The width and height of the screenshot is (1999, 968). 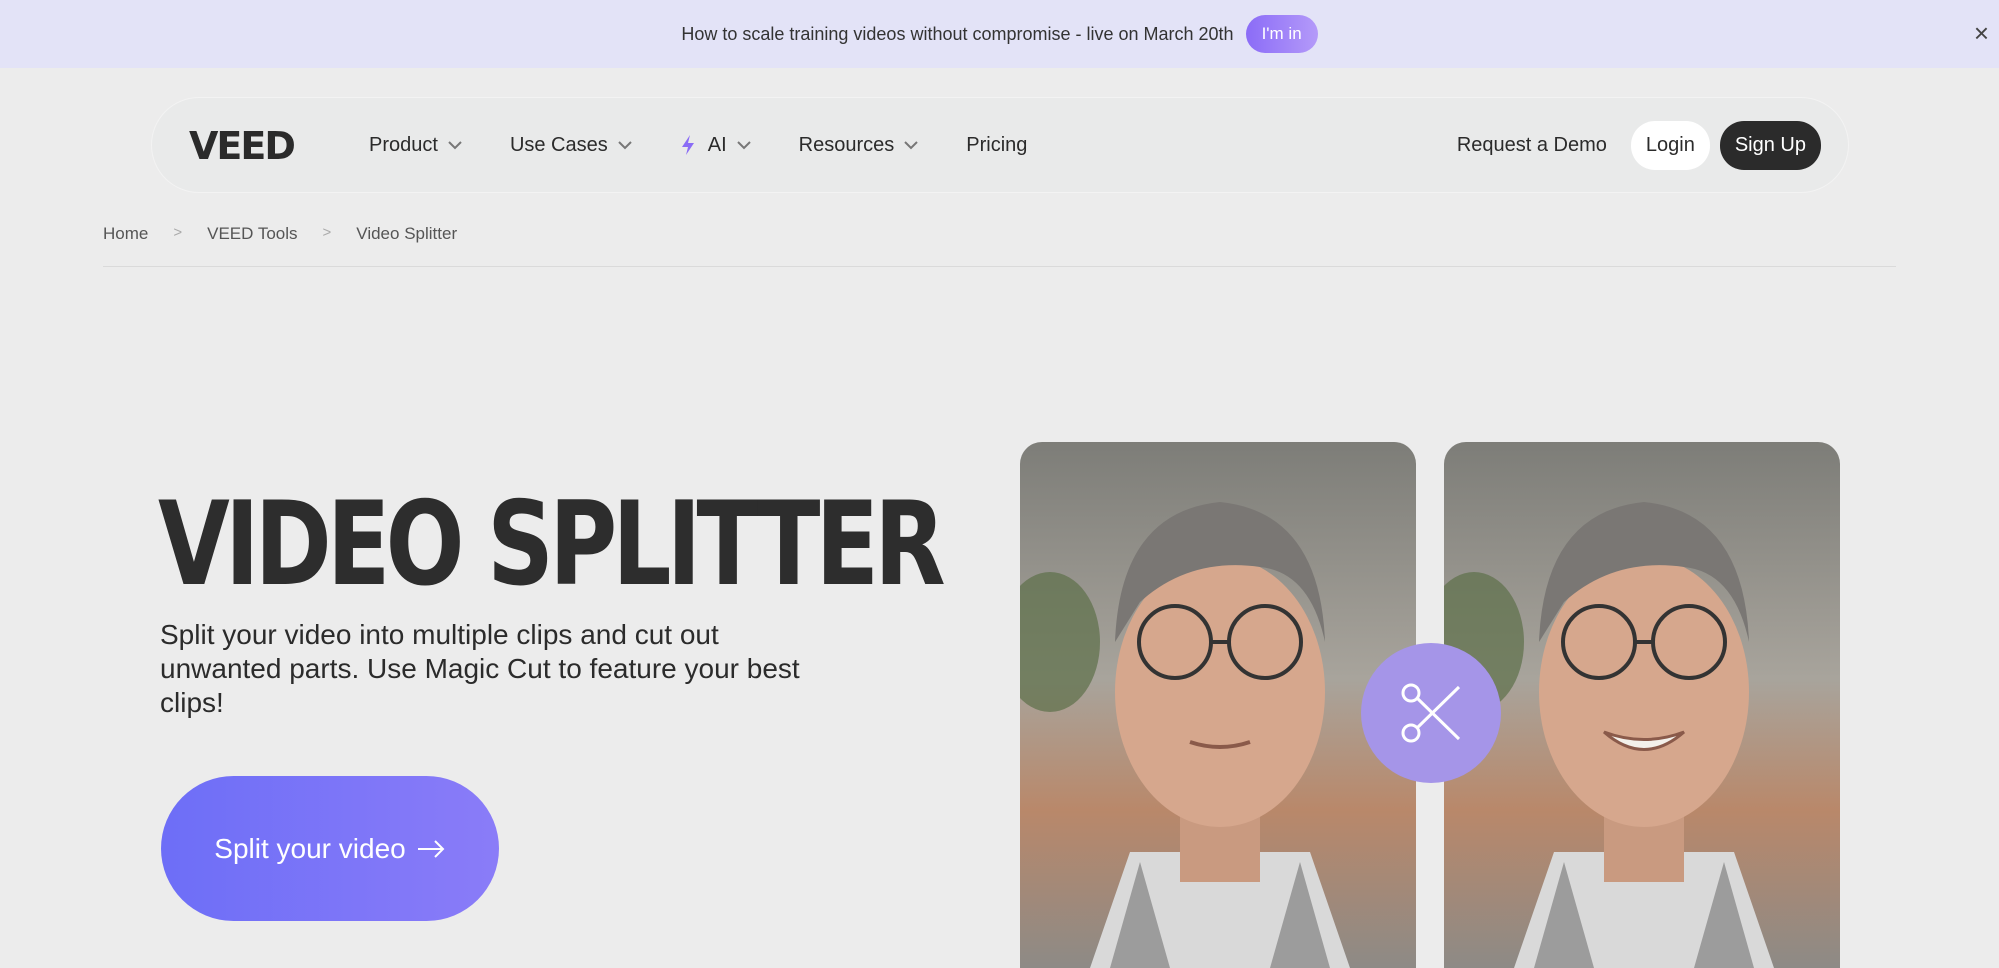 I want to click on close-icon: ×, so click(x=1981, y=33).